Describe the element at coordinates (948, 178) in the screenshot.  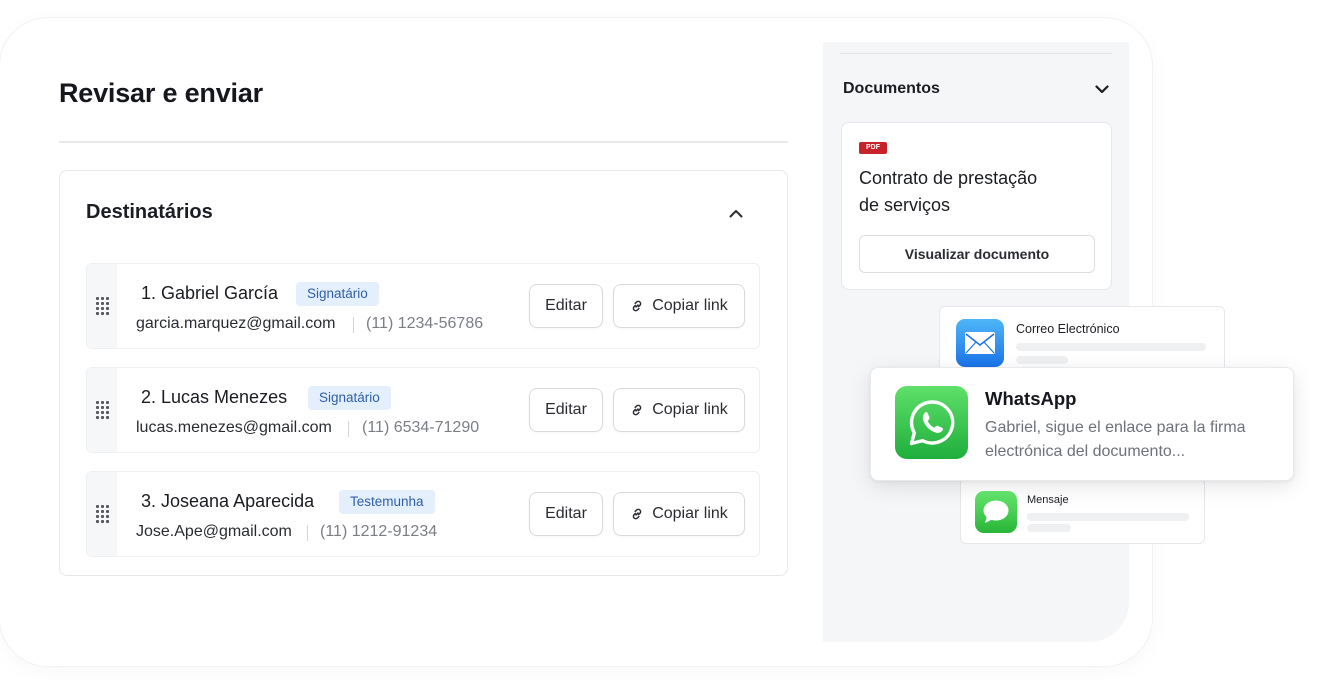
I see `document-name-line: Contrato de prestação` at that location.